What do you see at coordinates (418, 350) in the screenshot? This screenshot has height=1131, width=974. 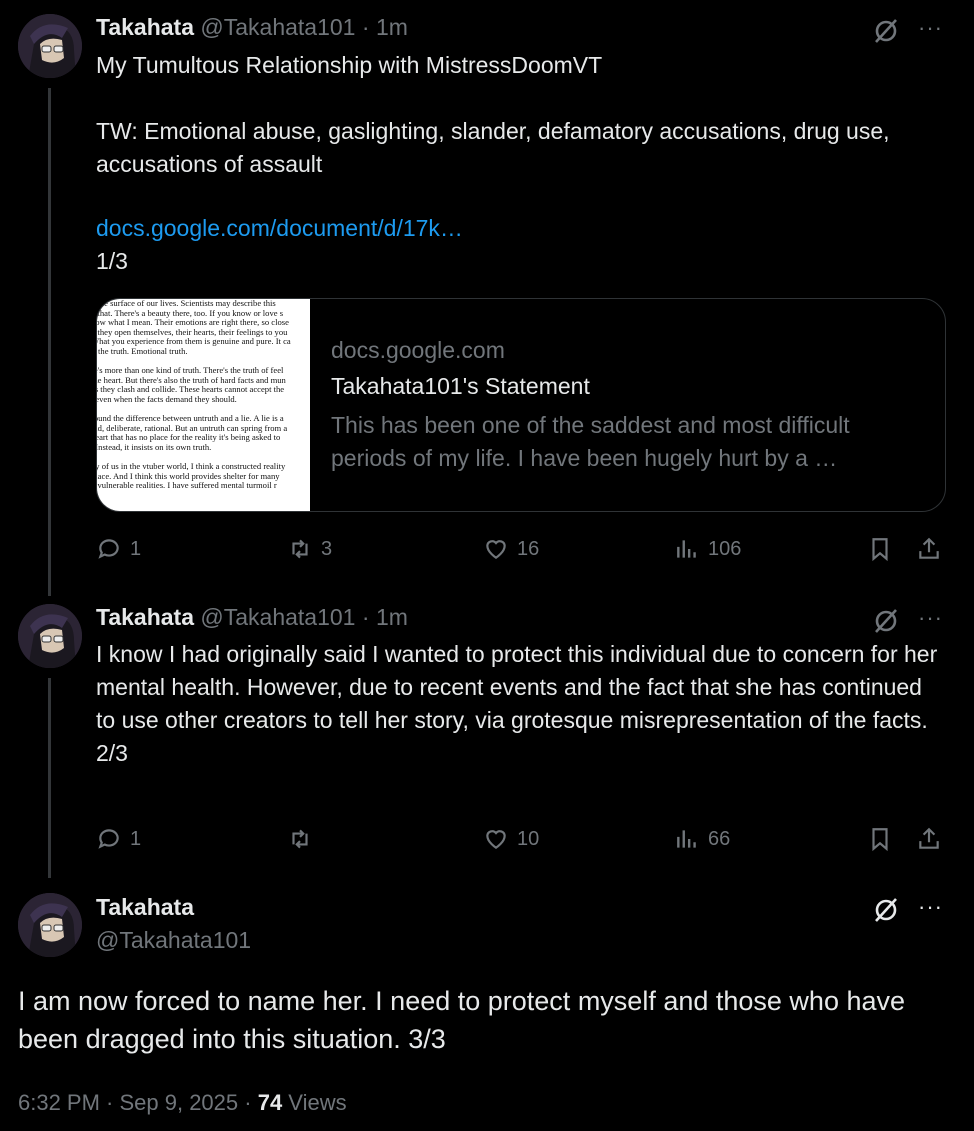 I see `card-domain: docs.google.com` at bounding box center [418, 350].